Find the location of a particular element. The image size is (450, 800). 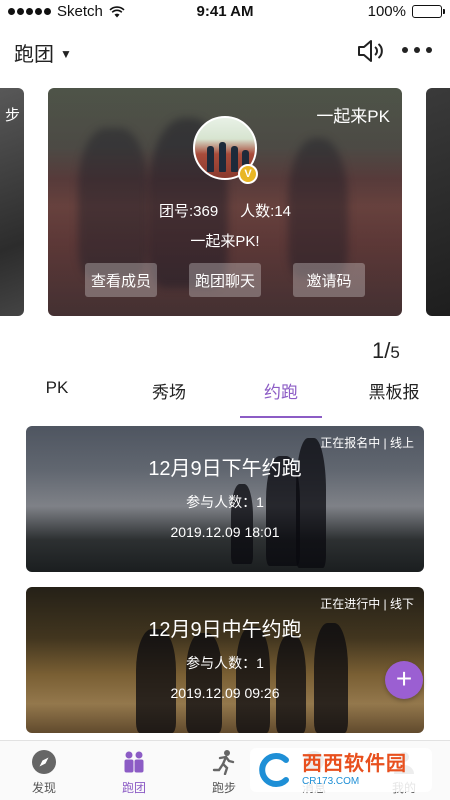

top-header: 跑团 ▼ is located at coordinates (225, 52).